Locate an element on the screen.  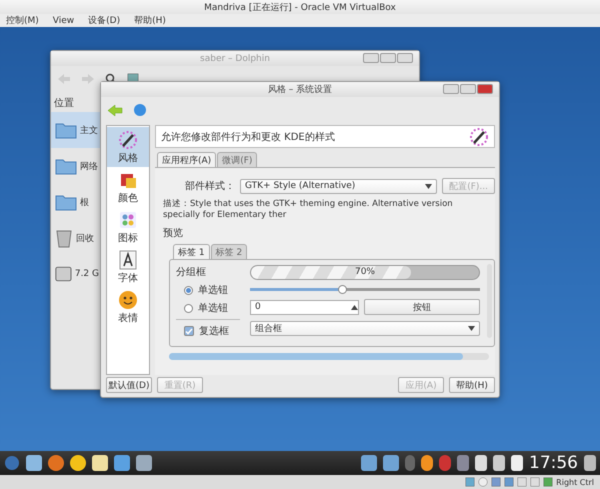
progress-text: 70% is located at coordinates (365, 272).